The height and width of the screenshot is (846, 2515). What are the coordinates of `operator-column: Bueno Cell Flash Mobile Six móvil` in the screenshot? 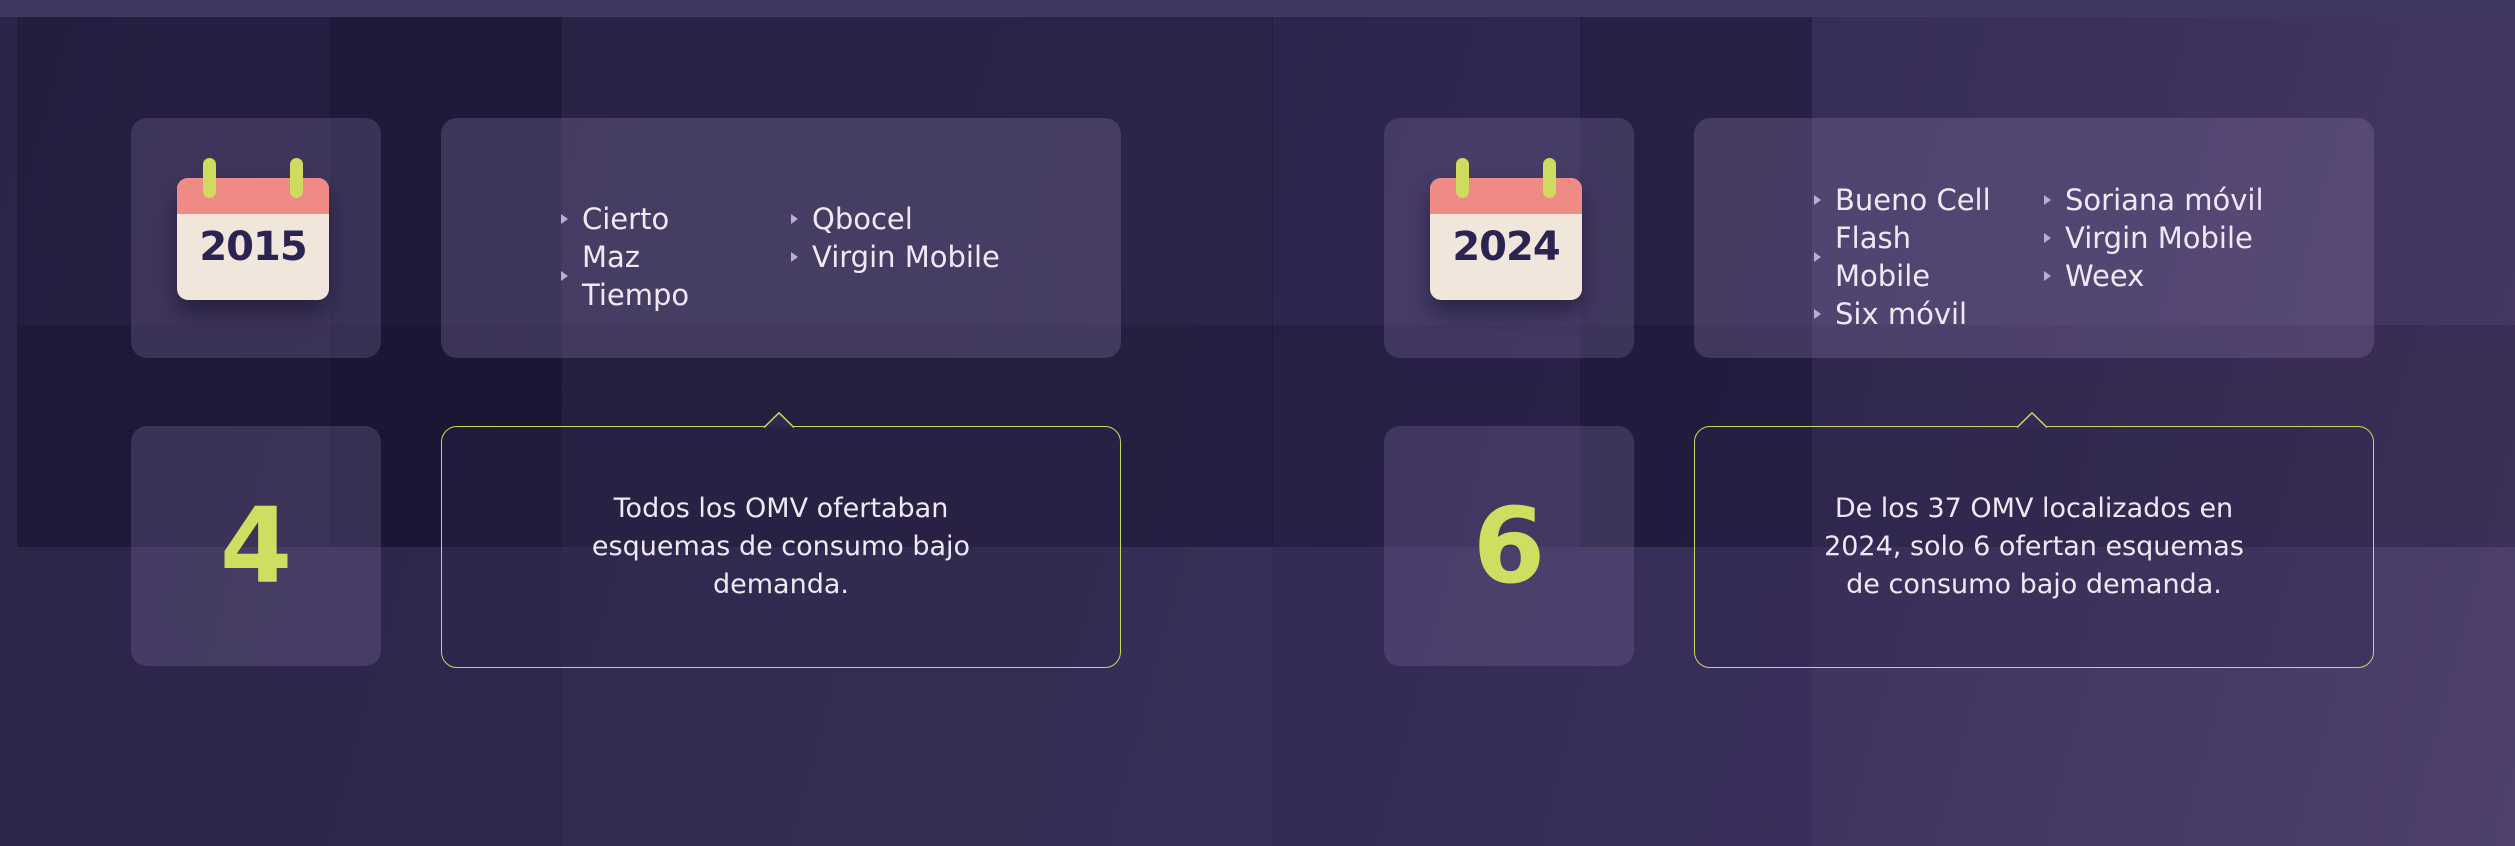 It's located at (1911, 257).